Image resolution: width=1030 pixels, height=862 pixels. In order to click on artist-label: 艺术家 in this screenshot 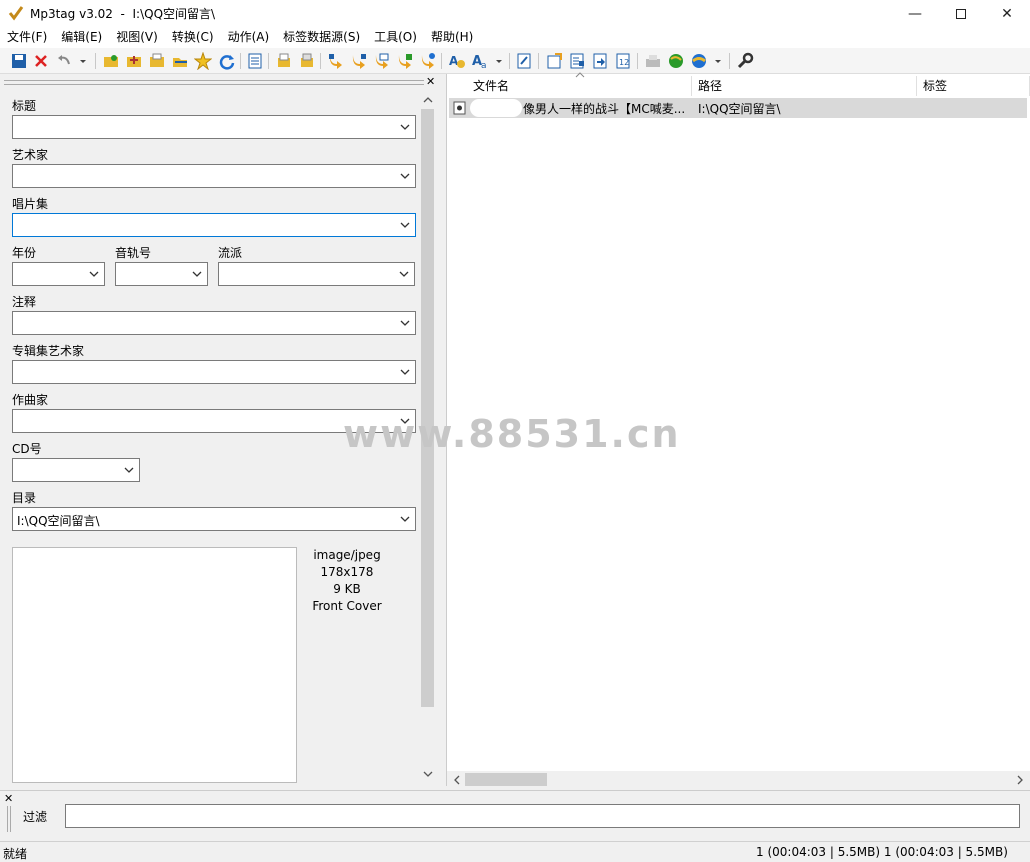, I will do `click(30, 155)`.